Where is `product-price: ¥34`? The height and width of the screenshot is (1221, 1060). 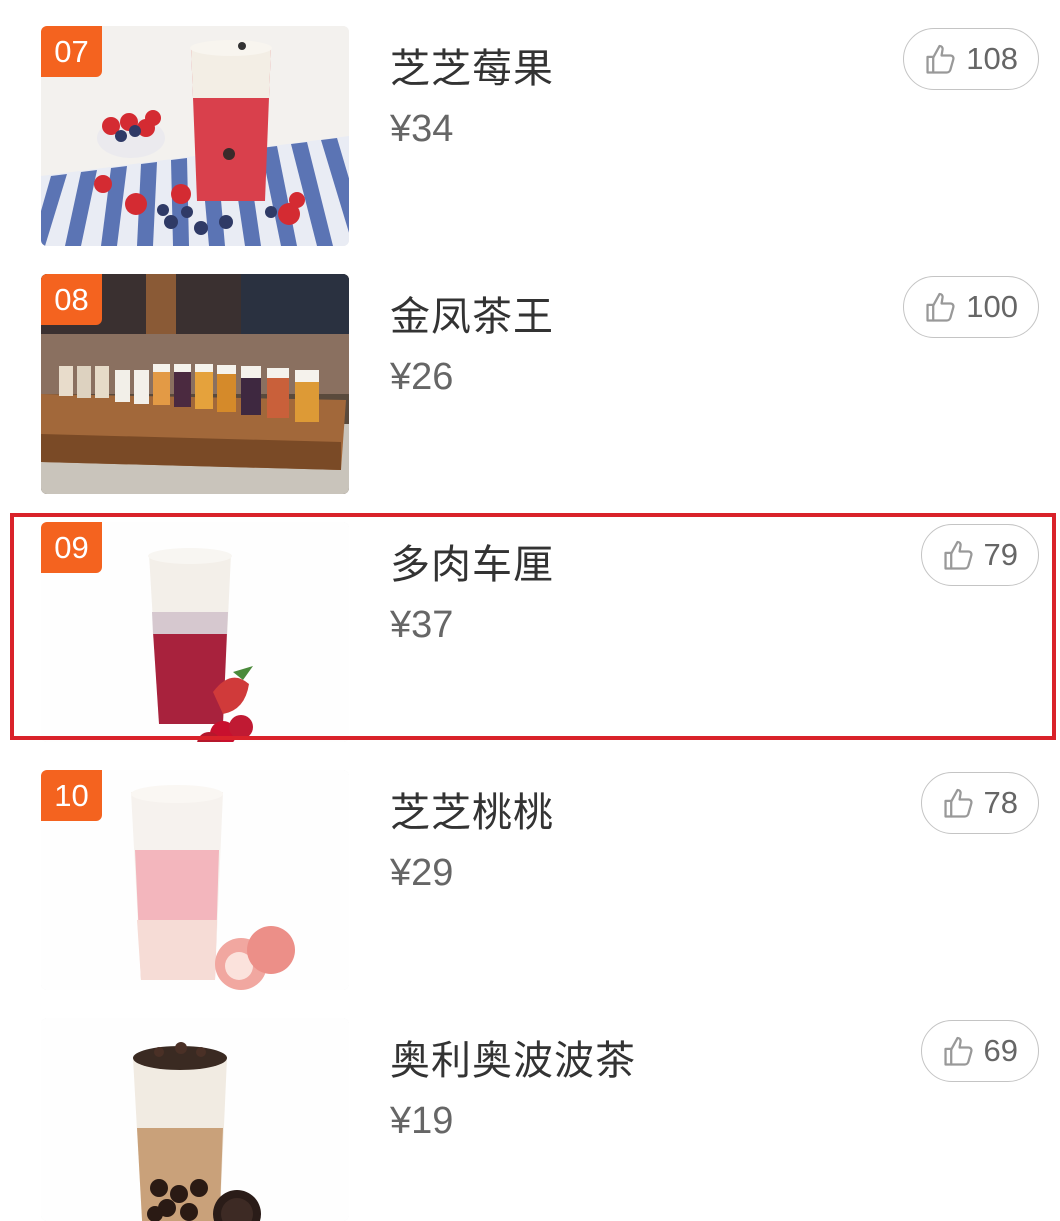 product-price: ¥34 is located at coordinates (422, 129).